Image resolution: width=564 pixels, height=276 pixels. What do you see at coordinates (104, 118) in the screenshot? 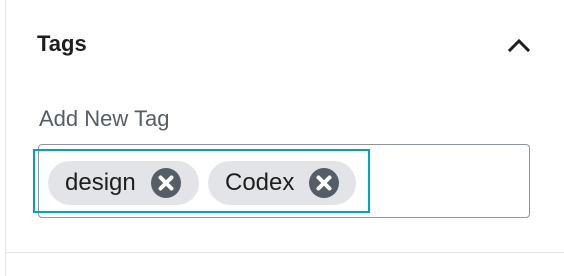
I see `add-new-tag-label: Add New Tag` at bounding box center [104, 118].